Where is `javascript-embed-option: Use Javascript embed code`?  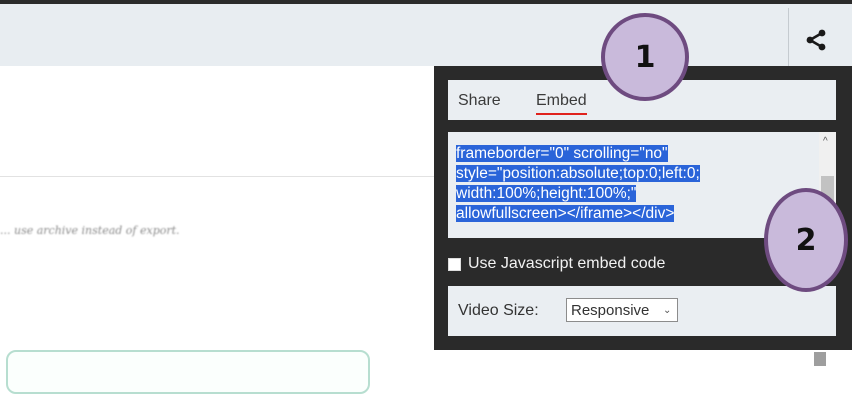 javascript-embed-option: Use Javascript embed code is located at coordinates (613, 264).